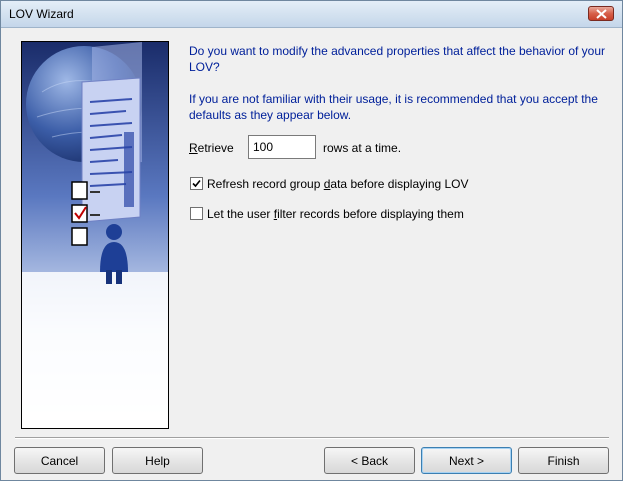 Image resolution: width=623 pixels, height=481 pixels. I want to click on close-button, so click(601, 13).